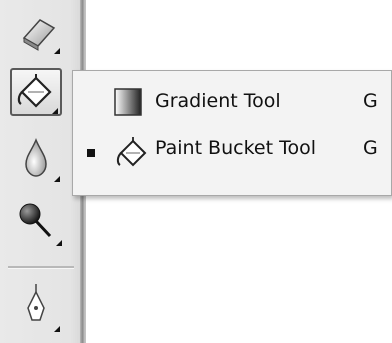  I want to click on menu-item-gradient-tool: Gradient Tool G, so click(232, 103).